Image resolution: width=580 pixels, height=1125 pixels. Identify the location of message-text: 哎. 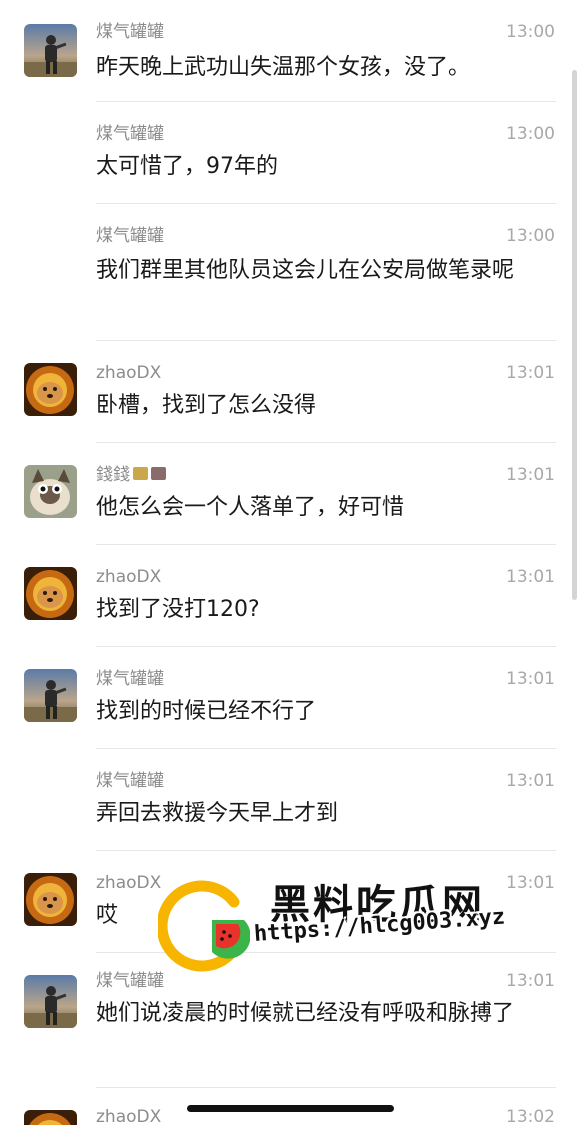
(107, 915).